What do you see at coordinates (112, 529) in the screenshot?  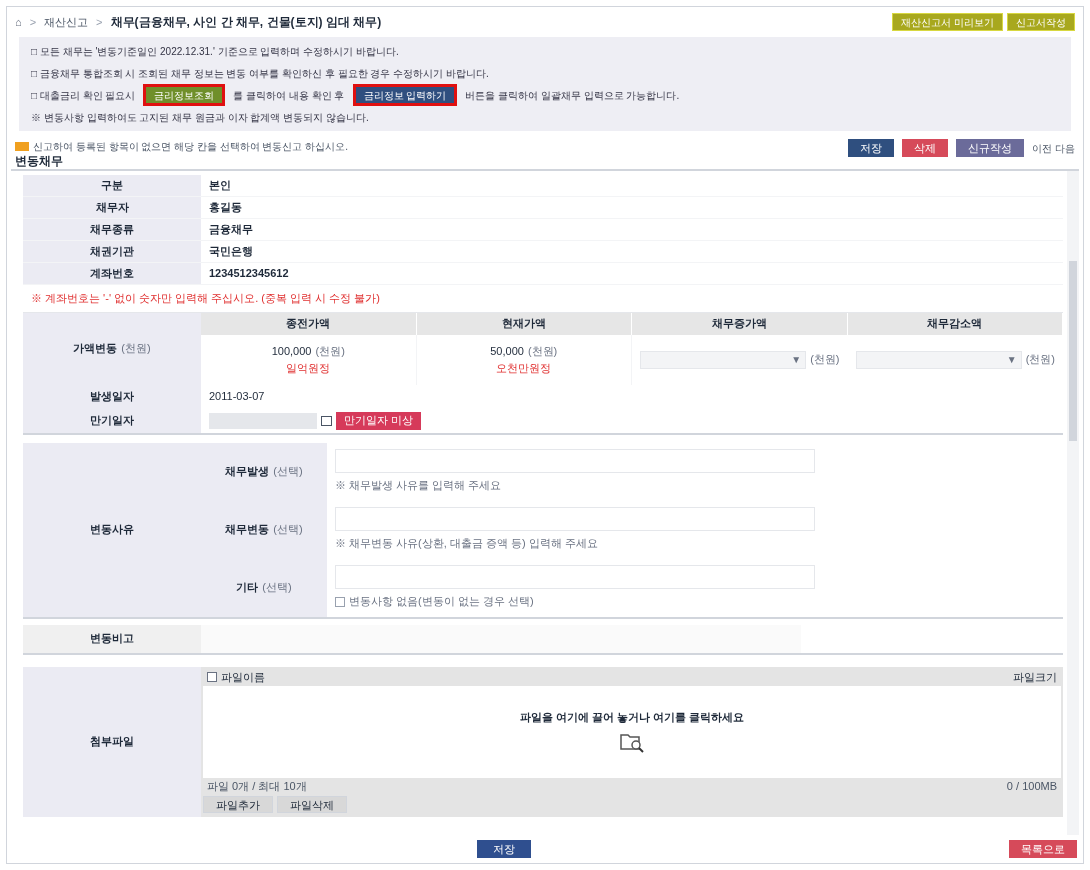 I see `field-label: 변동사유` at bounding box center [112, 529].